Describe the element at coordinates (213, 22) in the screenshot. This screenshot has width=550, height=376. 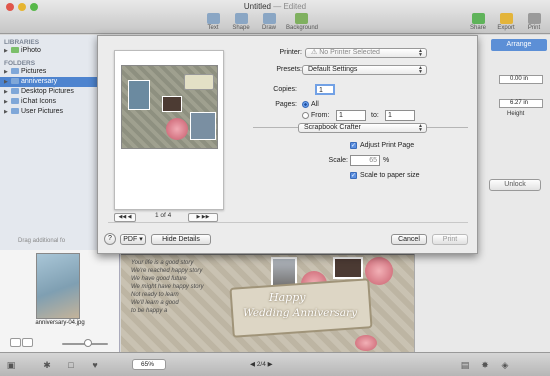
I see `toolbar-text-button: Text` at that location.